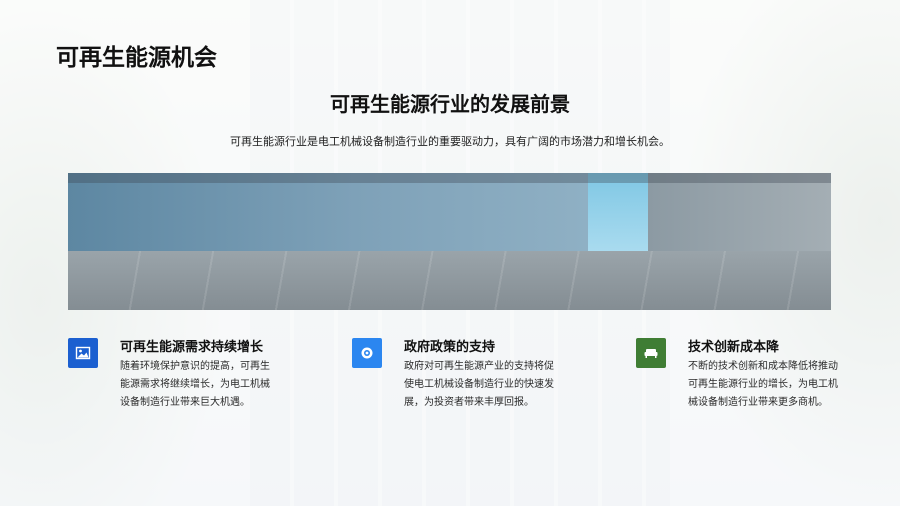 The height and width of the screenshot is (506, 900). Describe the element at coordinates (450, 104) in the screenshot. I see `slide-headline: 可再生能源行业的发展前景` at that location.